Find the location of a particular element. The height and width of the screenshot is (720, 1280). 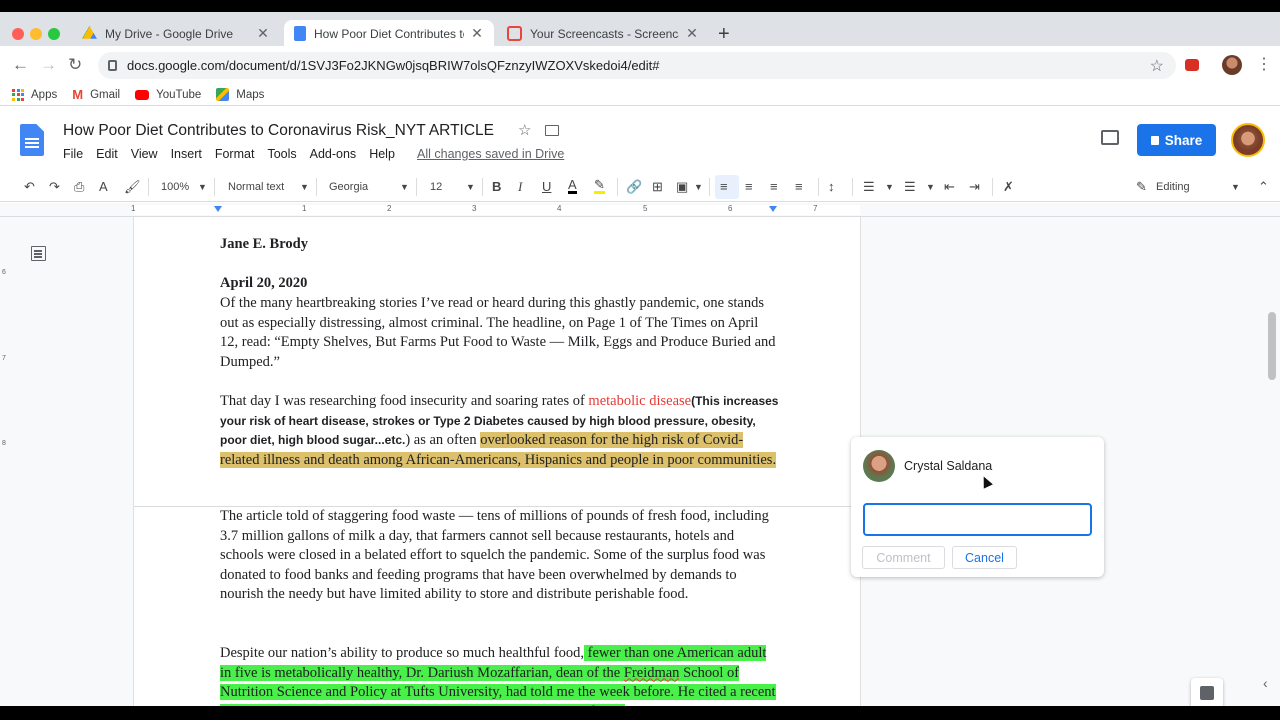

kebab-menu-icon: ⋮ is located at coordinates (1264, 64).